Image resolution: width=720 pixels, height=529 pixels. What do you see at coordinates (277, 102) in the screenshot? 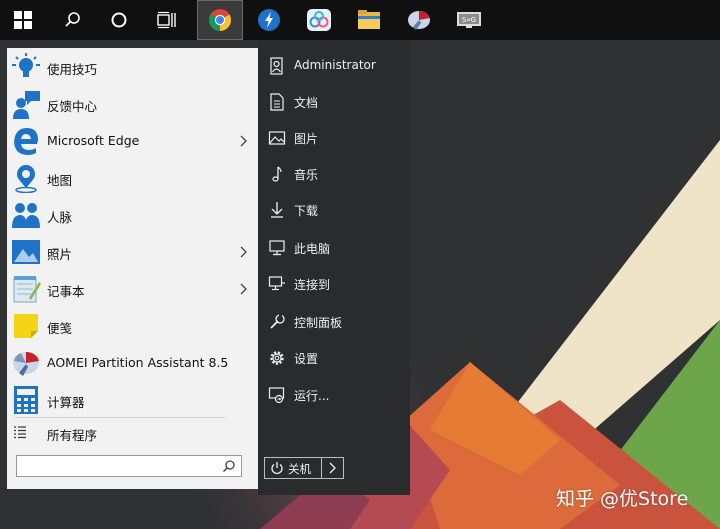
I see `documents-icon` at bounding box center [277, 102].